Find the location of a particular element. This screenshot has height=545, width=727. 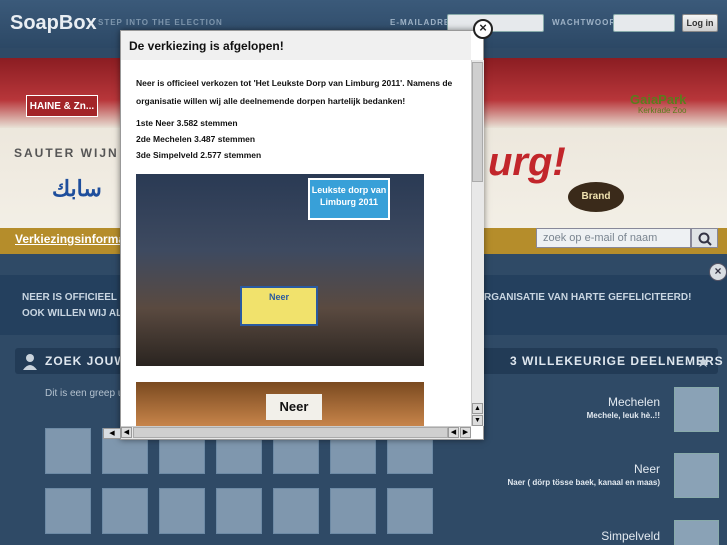

search-input: zoek op e-mail of naam is located at coordinates (613, 238).